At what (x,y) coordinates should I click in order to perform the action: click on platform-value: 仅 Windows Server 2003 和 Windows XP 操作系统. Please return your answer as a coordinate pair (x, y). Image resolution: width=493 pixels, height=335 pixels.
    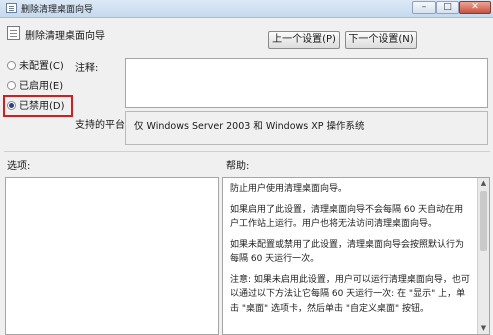
    Looking at the image, I should click on (249, 126).